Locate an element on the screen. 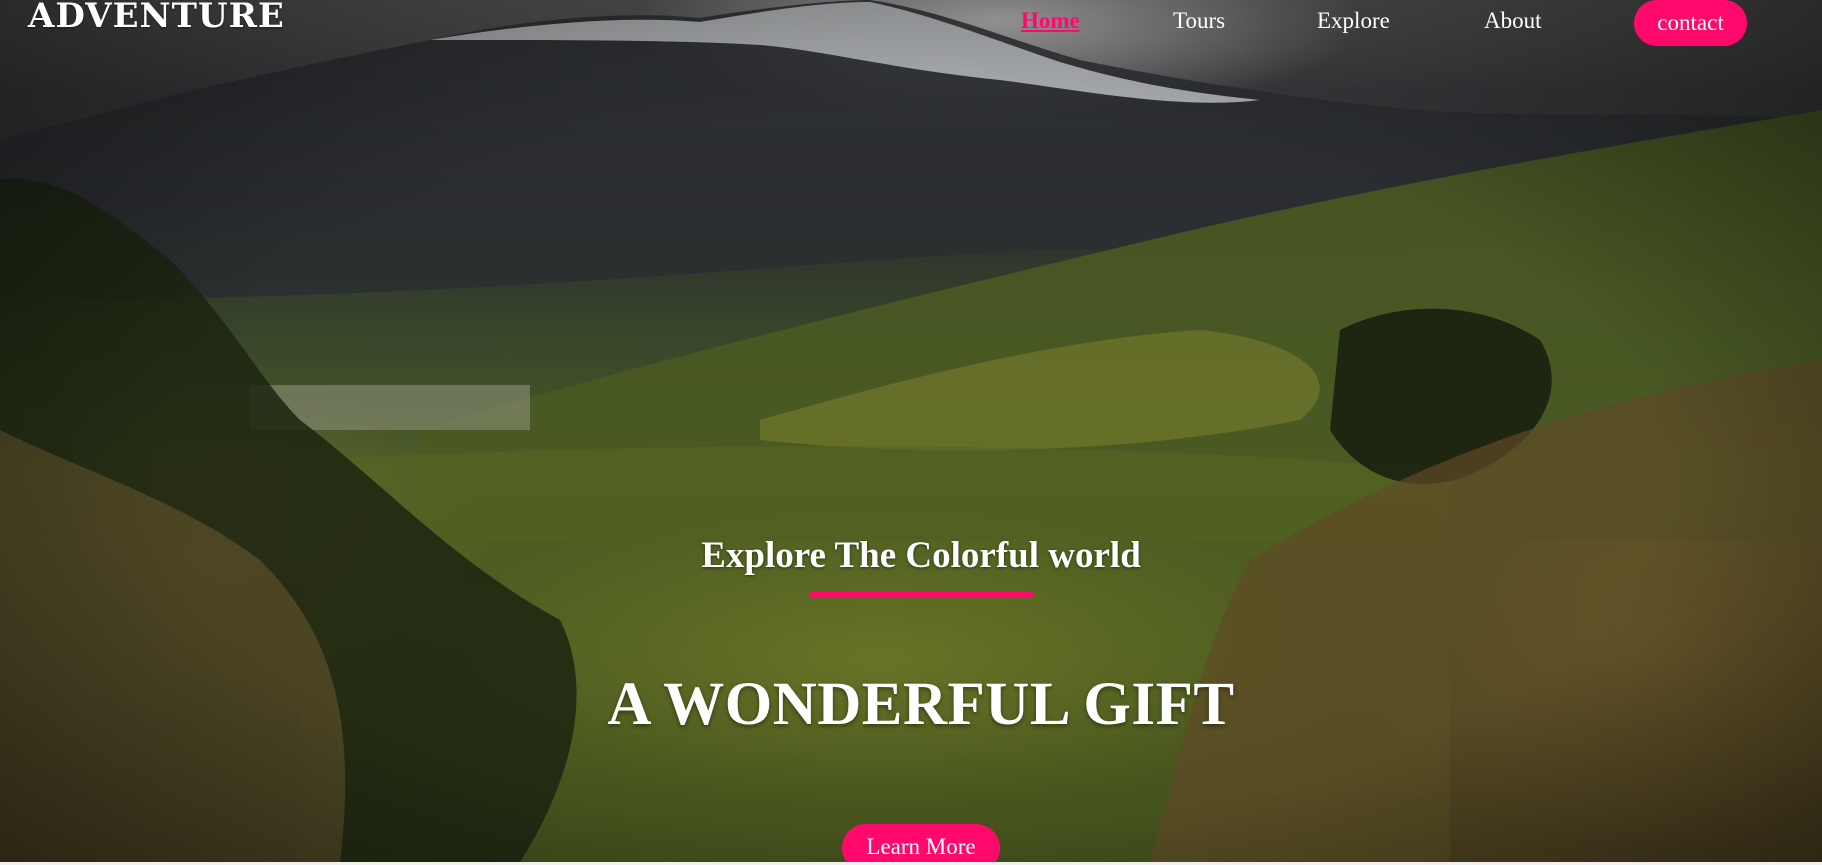 The height and width of the screenshot is (865, 1822). hero-subtitle: Explore The Colorful world is located at coordinates (921, 555).